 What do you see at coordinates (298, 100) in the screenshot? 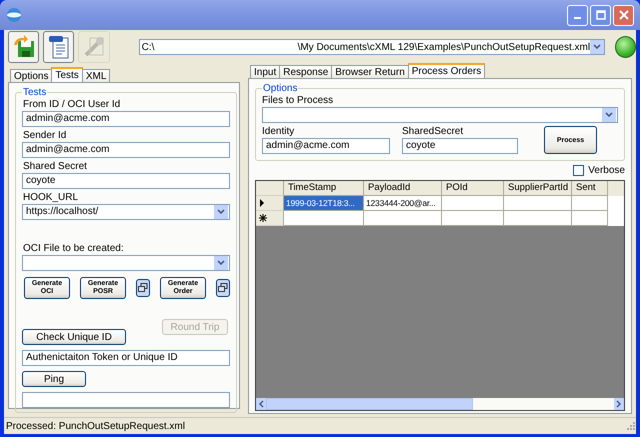
I see `field-label: Files to Process` at bounding box center [298, 100].